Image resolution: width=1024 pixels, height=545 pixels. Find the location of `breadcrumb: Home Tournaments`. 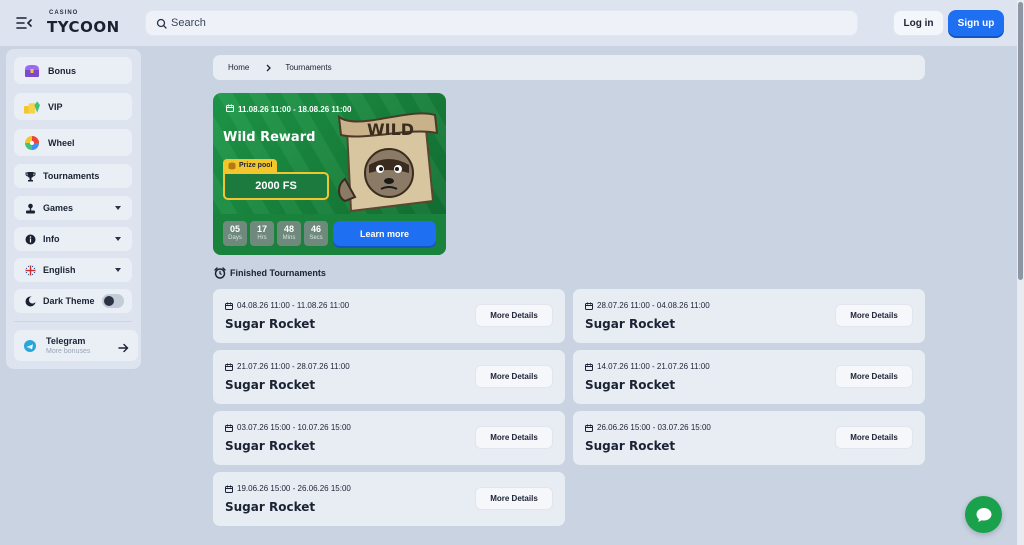

breadcrumb: Home Tournaments is located at coordinates (569, 67).